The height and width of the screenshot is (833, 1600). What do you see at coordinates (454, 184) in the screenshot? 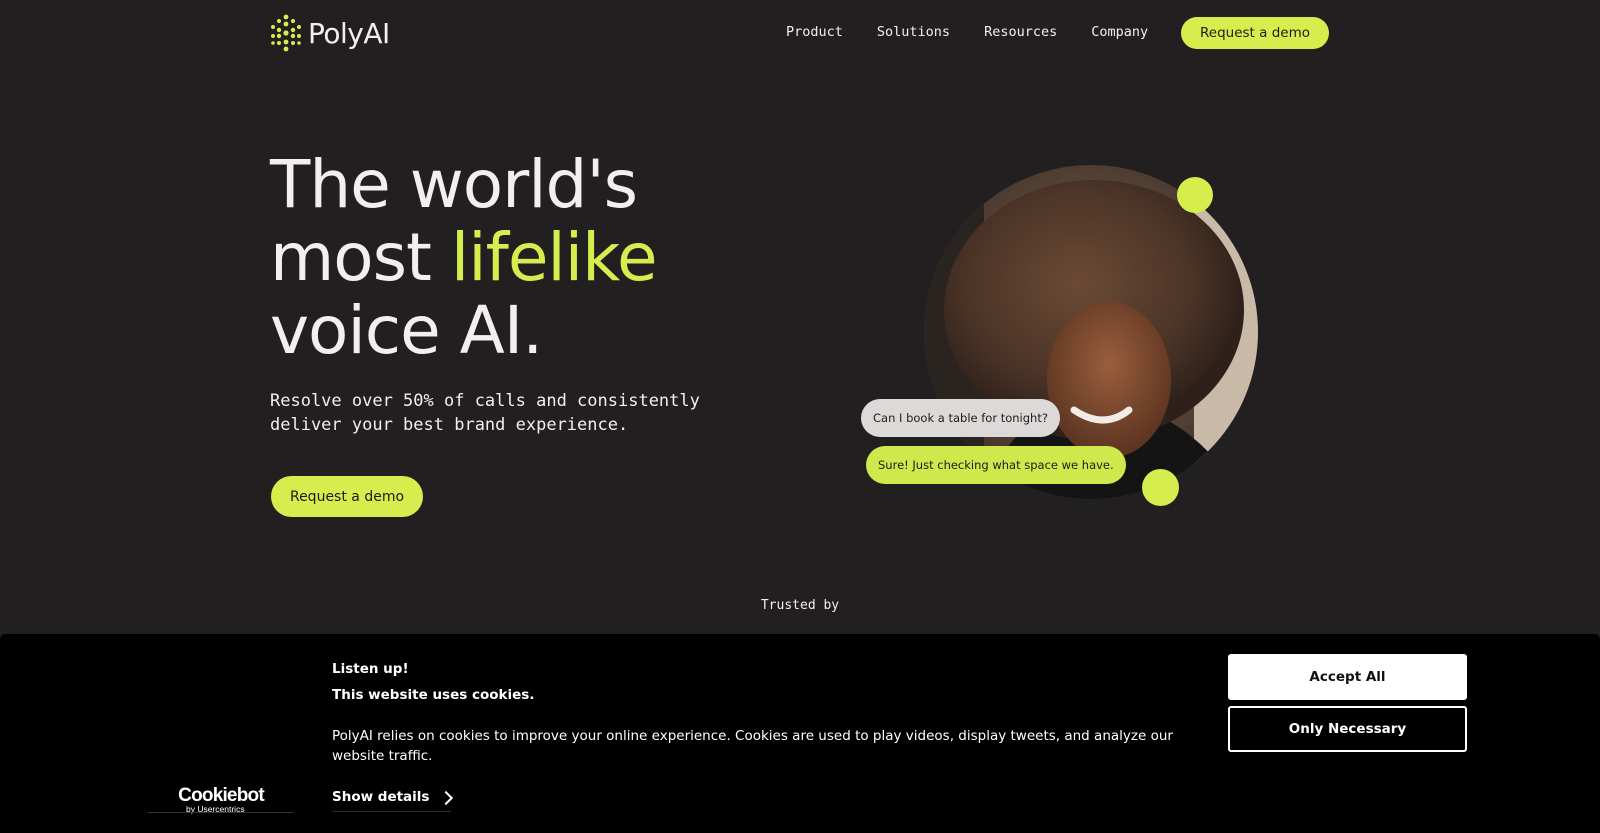
I see `hero-title-line1: The world's` at bounding box center [454, 184].